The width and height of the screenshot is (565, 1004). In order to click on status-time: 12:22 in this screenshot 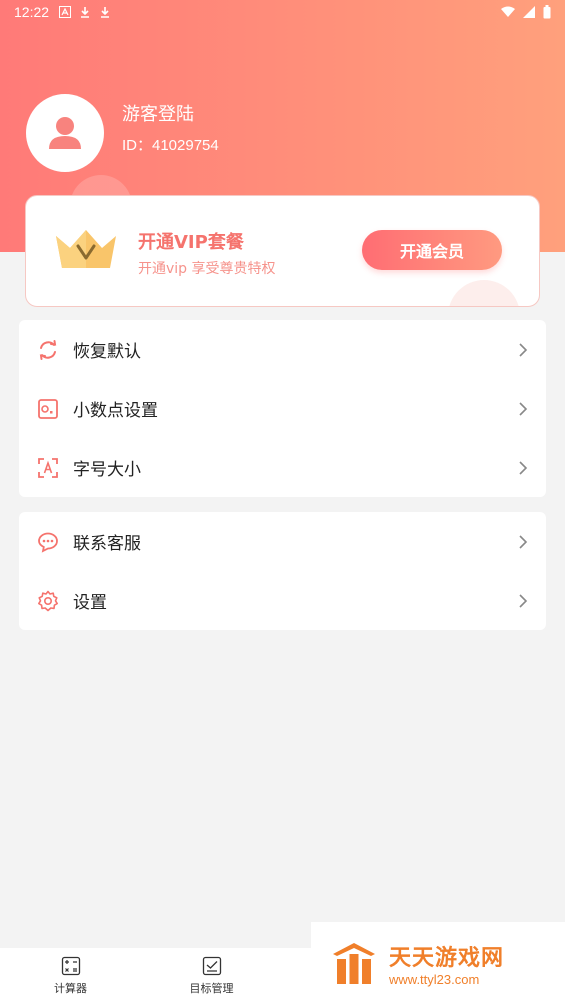, I will do `click(32, 12)`.